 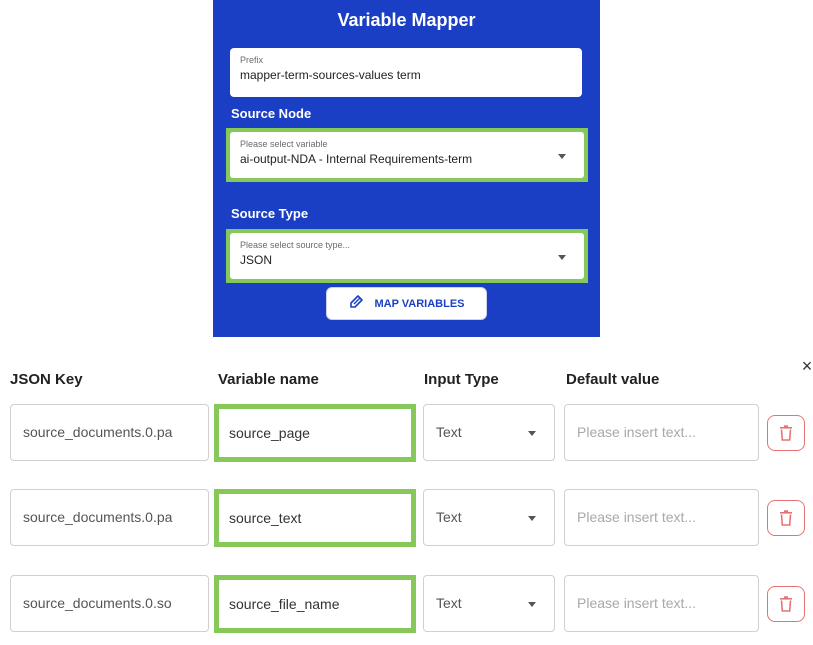 What do you see at coordinates (461, 379) in the screenshot?
I see `header-input-type: Input Type` at bounding box center [461, 379].